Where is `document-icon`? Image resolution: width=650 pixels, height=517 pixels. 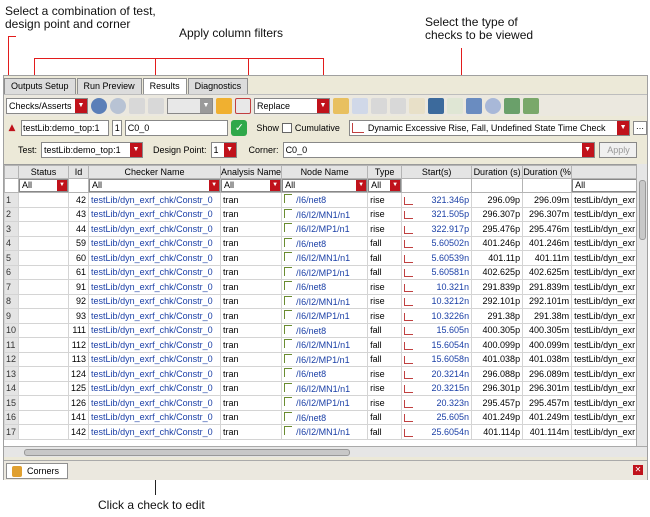
document-icon is located at coordinates (417, 105).